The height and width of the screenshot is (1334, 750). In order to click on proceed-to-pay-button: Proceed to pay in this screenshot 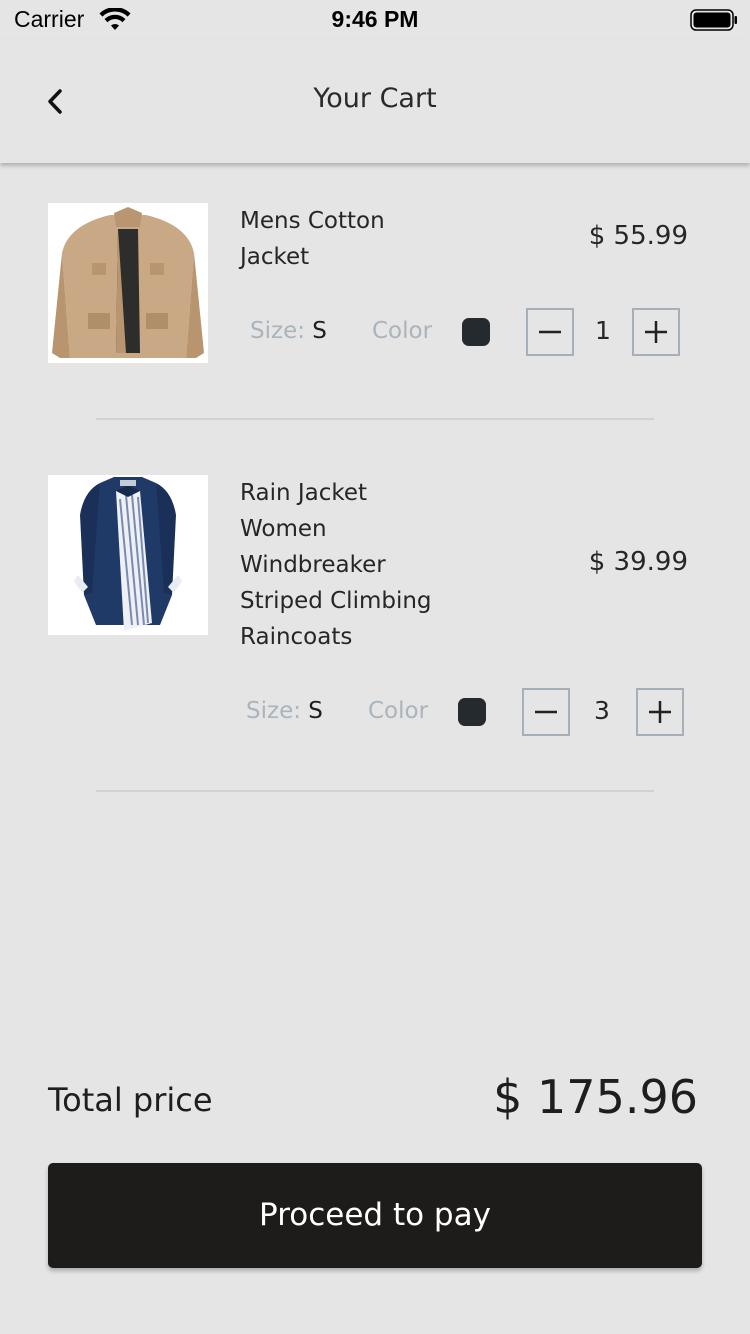, I will do `click(375, 1215)`.